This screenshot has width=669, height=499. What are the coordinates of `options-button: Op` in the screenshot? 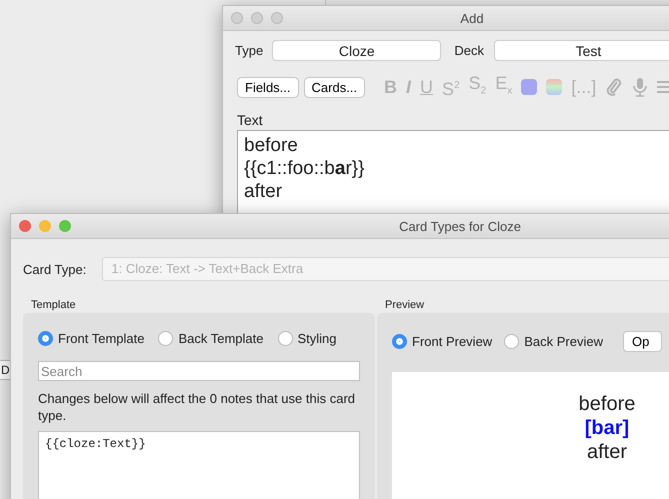 It's located at (642, 341).